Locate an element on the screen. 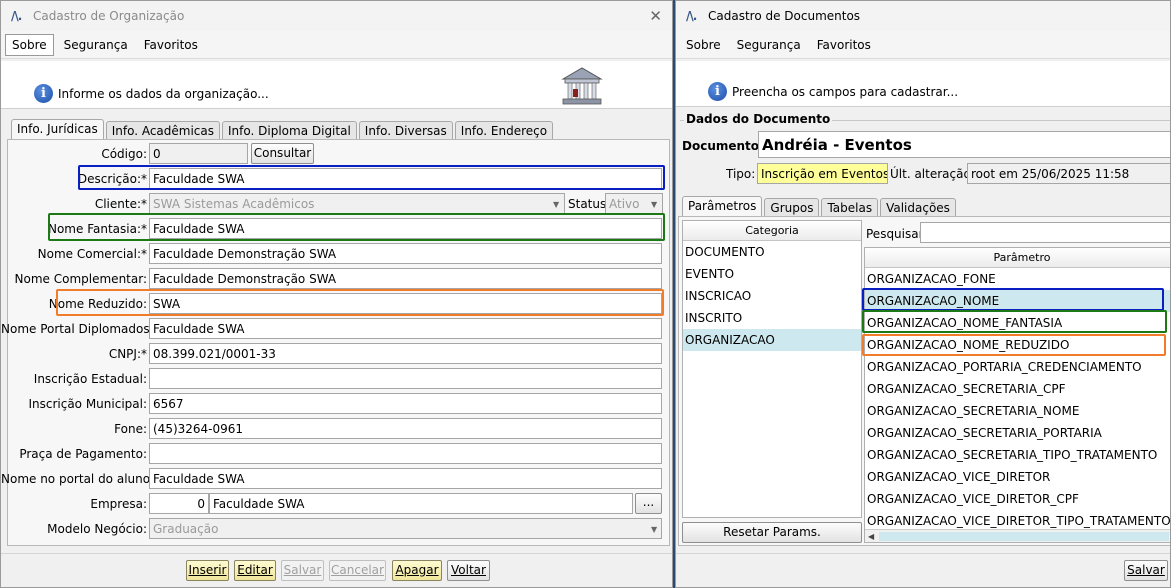  descricao-field: Faculdade SWA is located at coordinates (405, 178).